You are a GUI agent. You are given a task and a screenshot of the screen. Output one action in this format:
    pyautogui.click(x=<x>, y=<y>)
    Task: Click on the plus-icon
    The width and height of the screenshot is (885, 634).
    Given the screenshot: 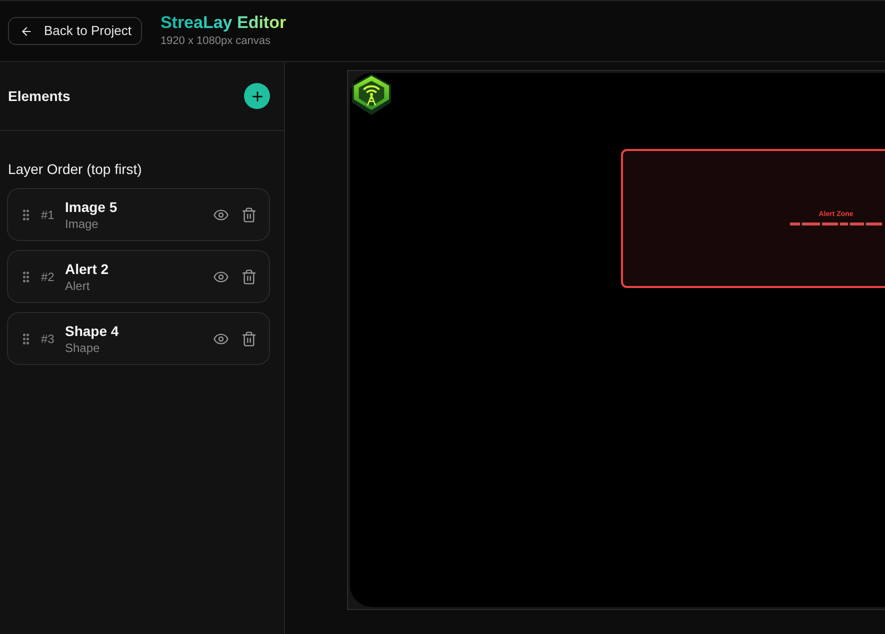 What is the action you would take?
    pyautogui.click(x=257, y=96)
    